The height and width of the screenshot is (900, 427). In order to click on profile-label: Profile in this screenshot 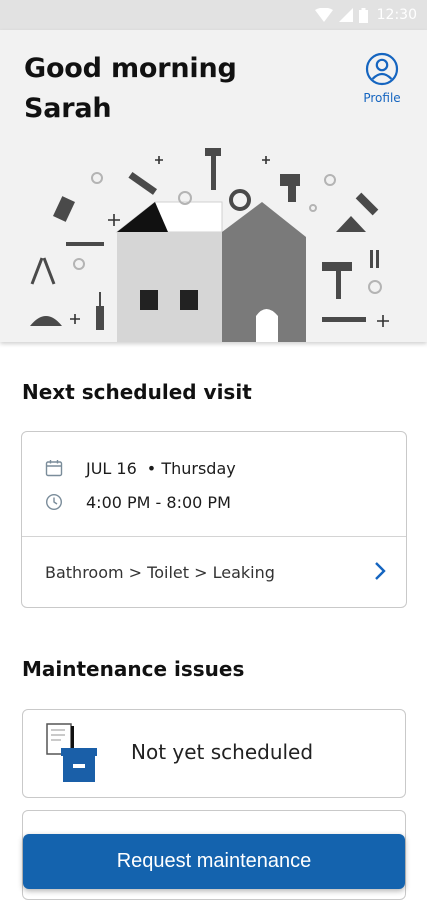, I will do `click(382, 98)`.